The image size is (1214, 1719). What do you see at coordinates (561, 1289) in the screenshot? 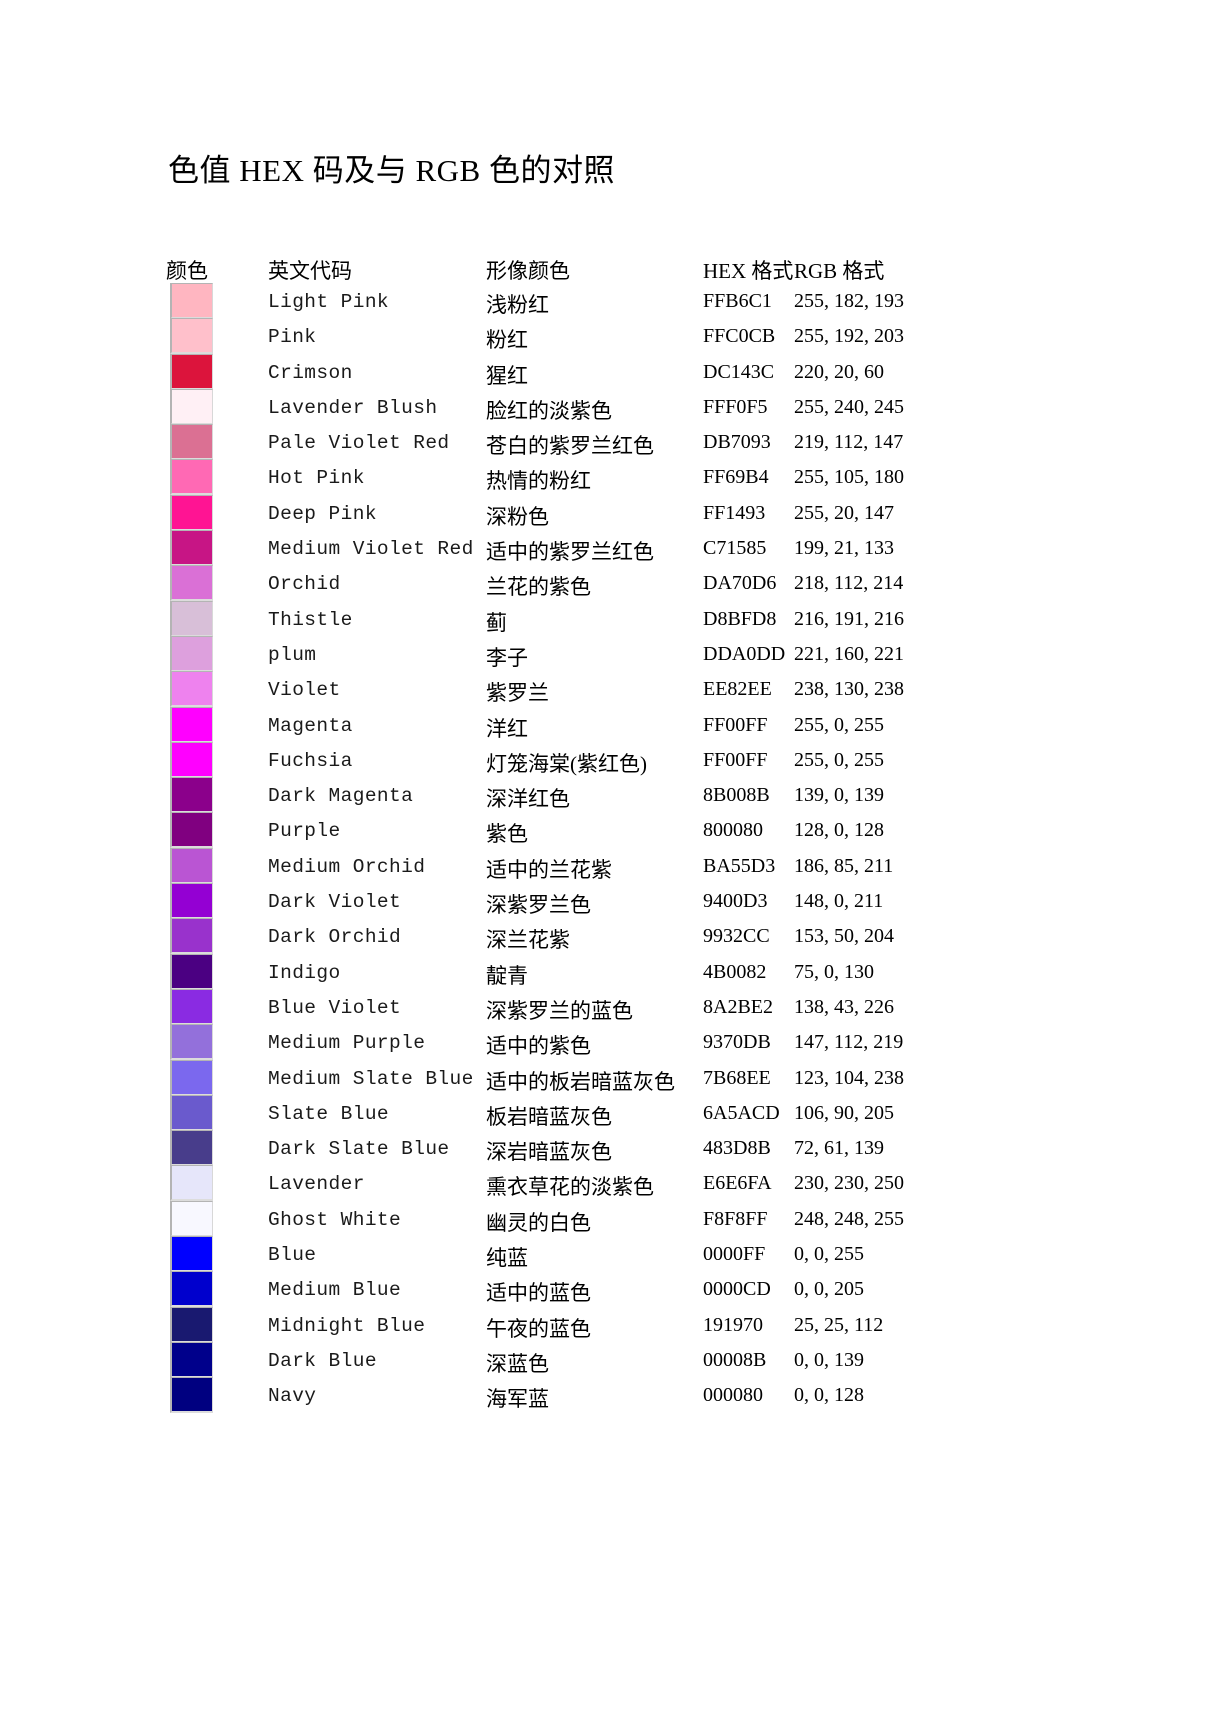
I see `table-row: Medium Blue 适中的蓝色 0000CD 0, 0, 205` at bounding box center [561, 1289].